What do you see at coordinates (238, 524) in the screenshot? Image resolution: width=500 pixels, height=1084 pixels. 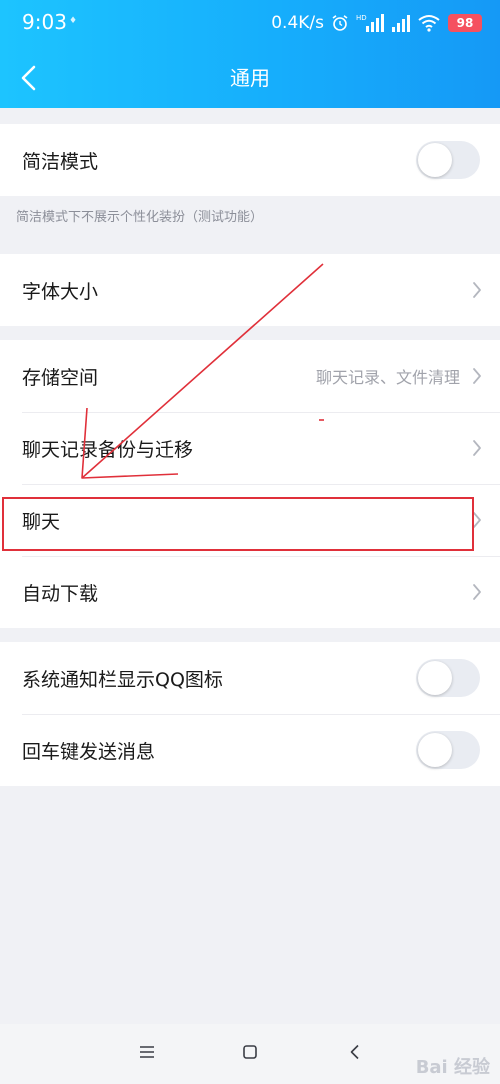 I see `annotation-highlight-box` at bounding box center [238, 524].